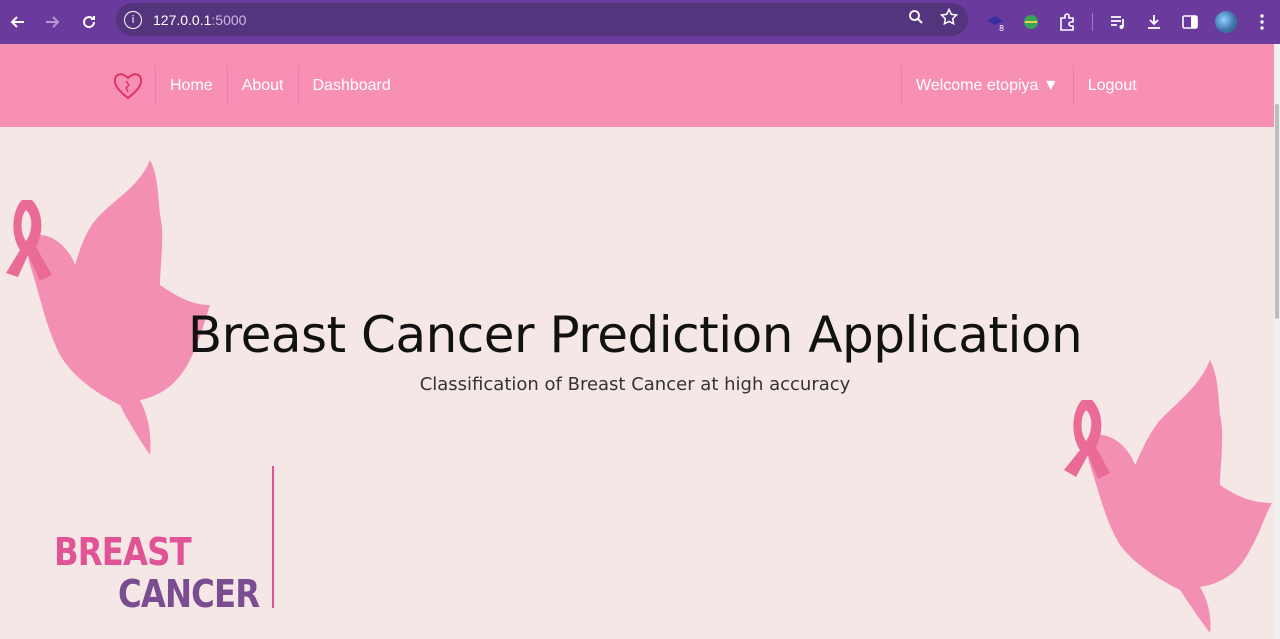 The width and height of the screenshot is (1280, 639). What do you see at coordinates (1067, 22) in the screenshot?
I see `extensions-puzzle-icon` at bounding box center [1067, 22].